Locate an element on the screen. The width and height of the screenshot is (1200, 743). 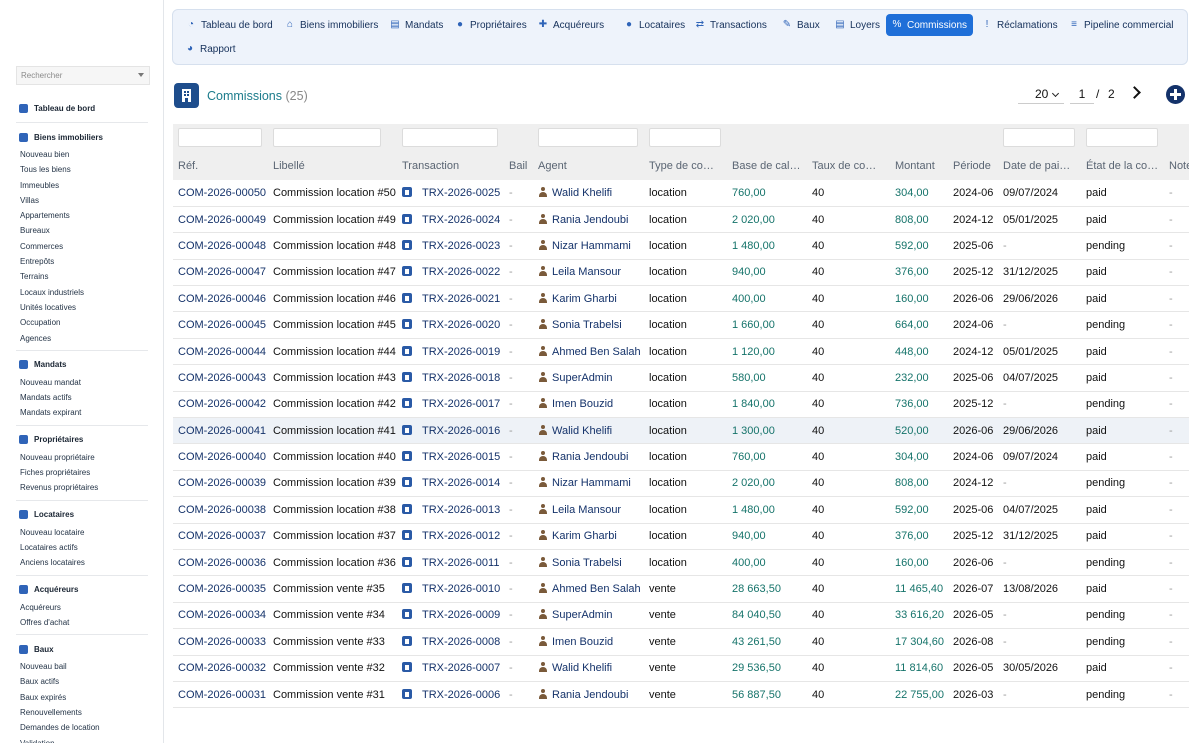
agent-link: Rania Jendoubi is located at coordinates (590, 457).